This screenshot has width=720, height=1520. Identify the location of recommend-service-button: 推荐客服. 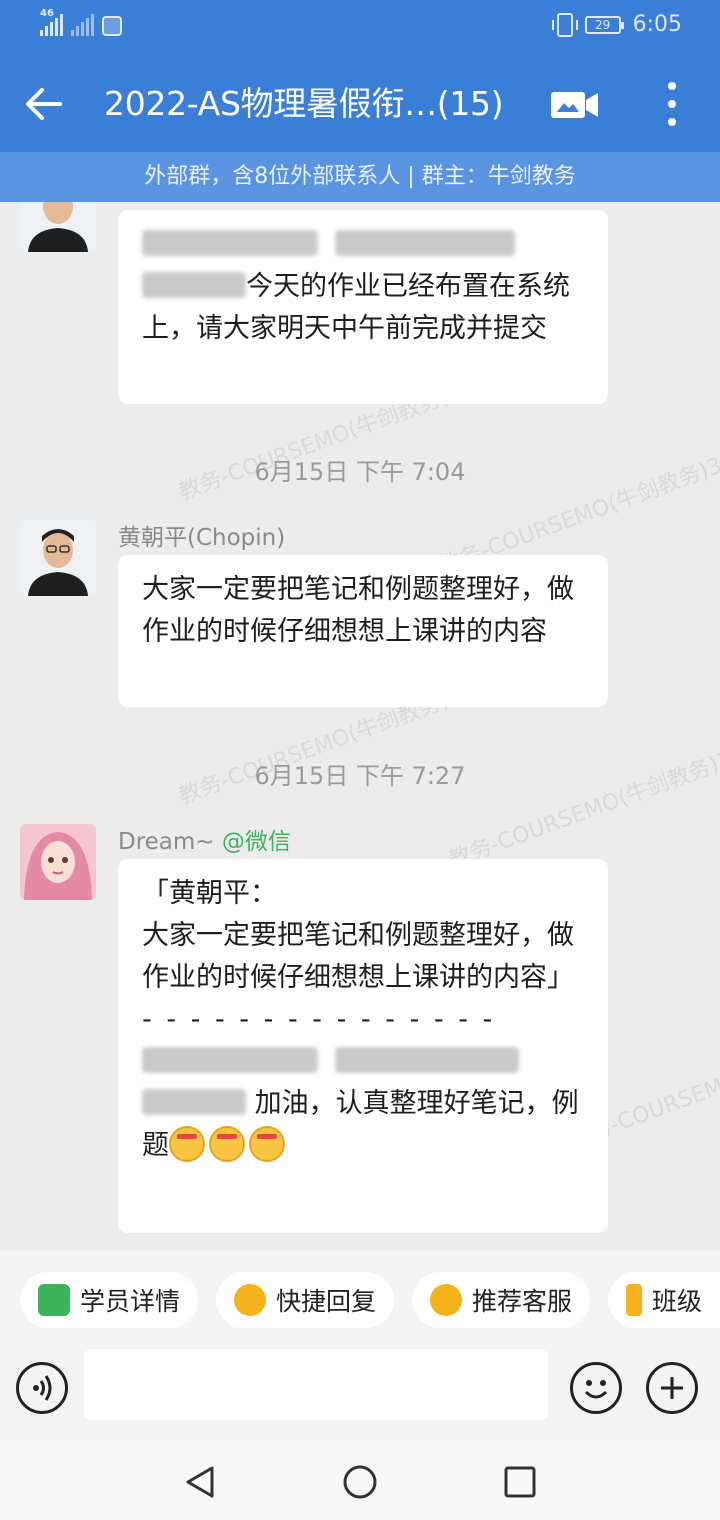
(501, 1300).